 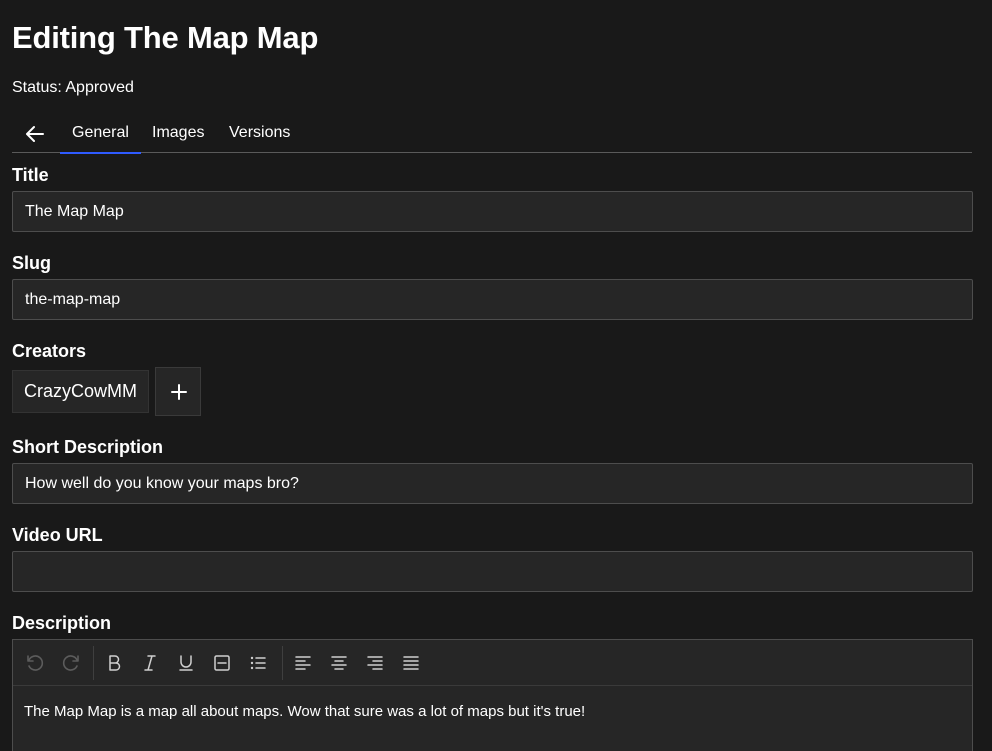 I want to click on tab-general: General, so click(x=100, y=133).